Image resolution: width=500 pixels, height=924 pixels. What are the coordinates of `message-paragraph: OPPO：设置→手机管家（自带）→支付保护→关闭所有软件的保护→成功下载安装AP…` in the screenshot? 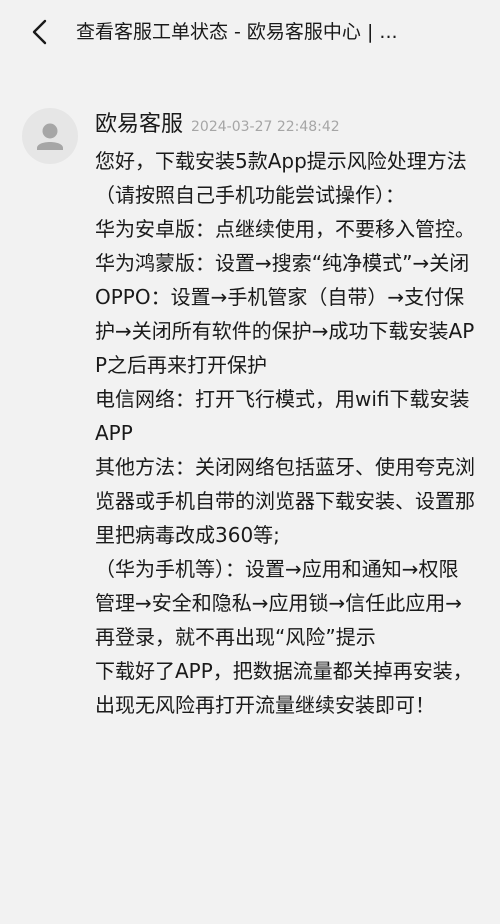 It's located at (285, 331).